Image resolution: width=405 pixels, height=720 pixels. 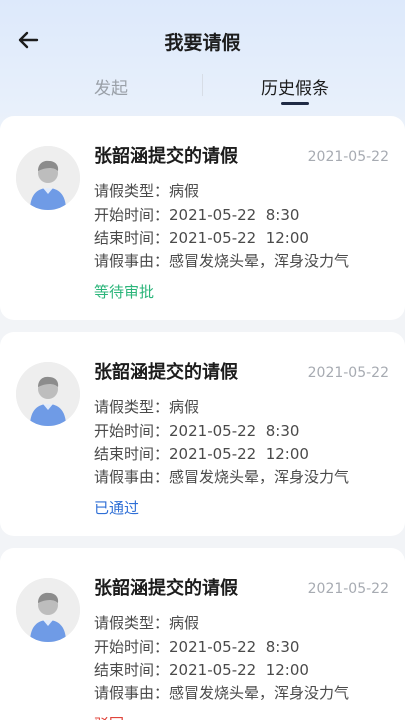 I want to click on tab-launch: 发起, so click(x=111, y=86).